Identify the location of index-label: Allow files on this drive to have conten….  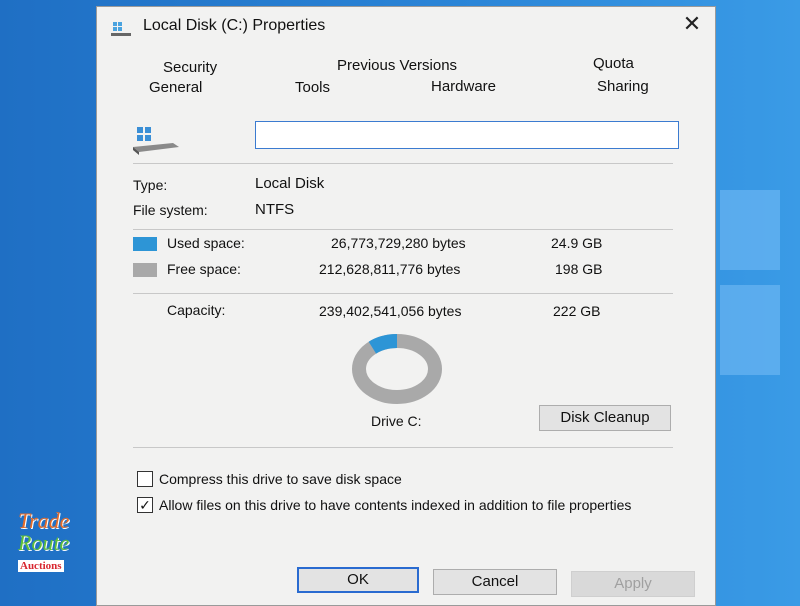
(395, 505).